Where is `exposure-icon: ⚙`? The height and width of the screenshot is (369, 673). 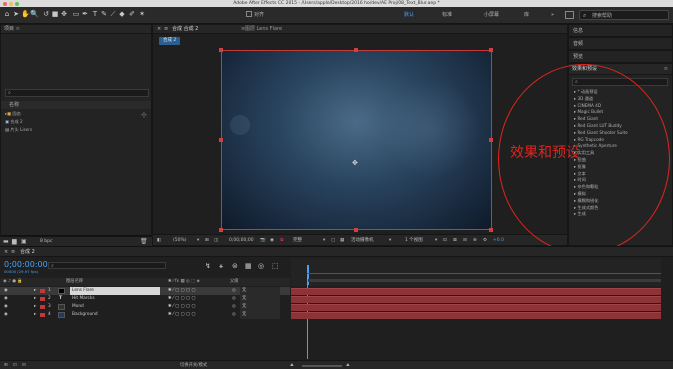 exposure-icon: ⚙ is located at coordinates (485, 240).